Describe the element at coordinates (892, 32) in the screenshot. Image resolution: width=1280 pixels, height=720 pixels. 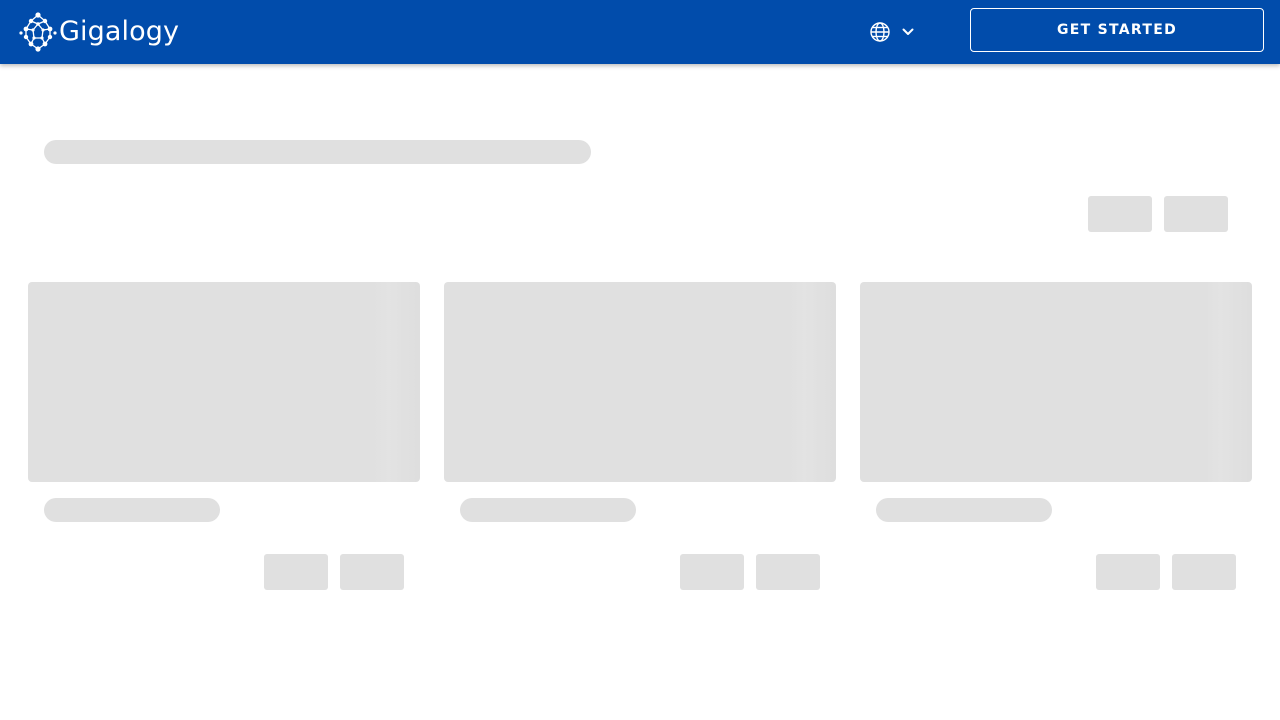
I see `language-selector` at that location.